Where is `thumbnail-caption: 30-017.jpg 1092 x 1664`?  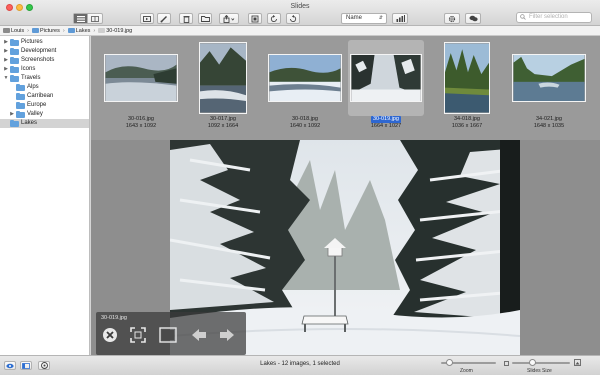 thumbnail-caption: 30-017.jpg 1092 x 1664 is located at coordinates (223, 123).